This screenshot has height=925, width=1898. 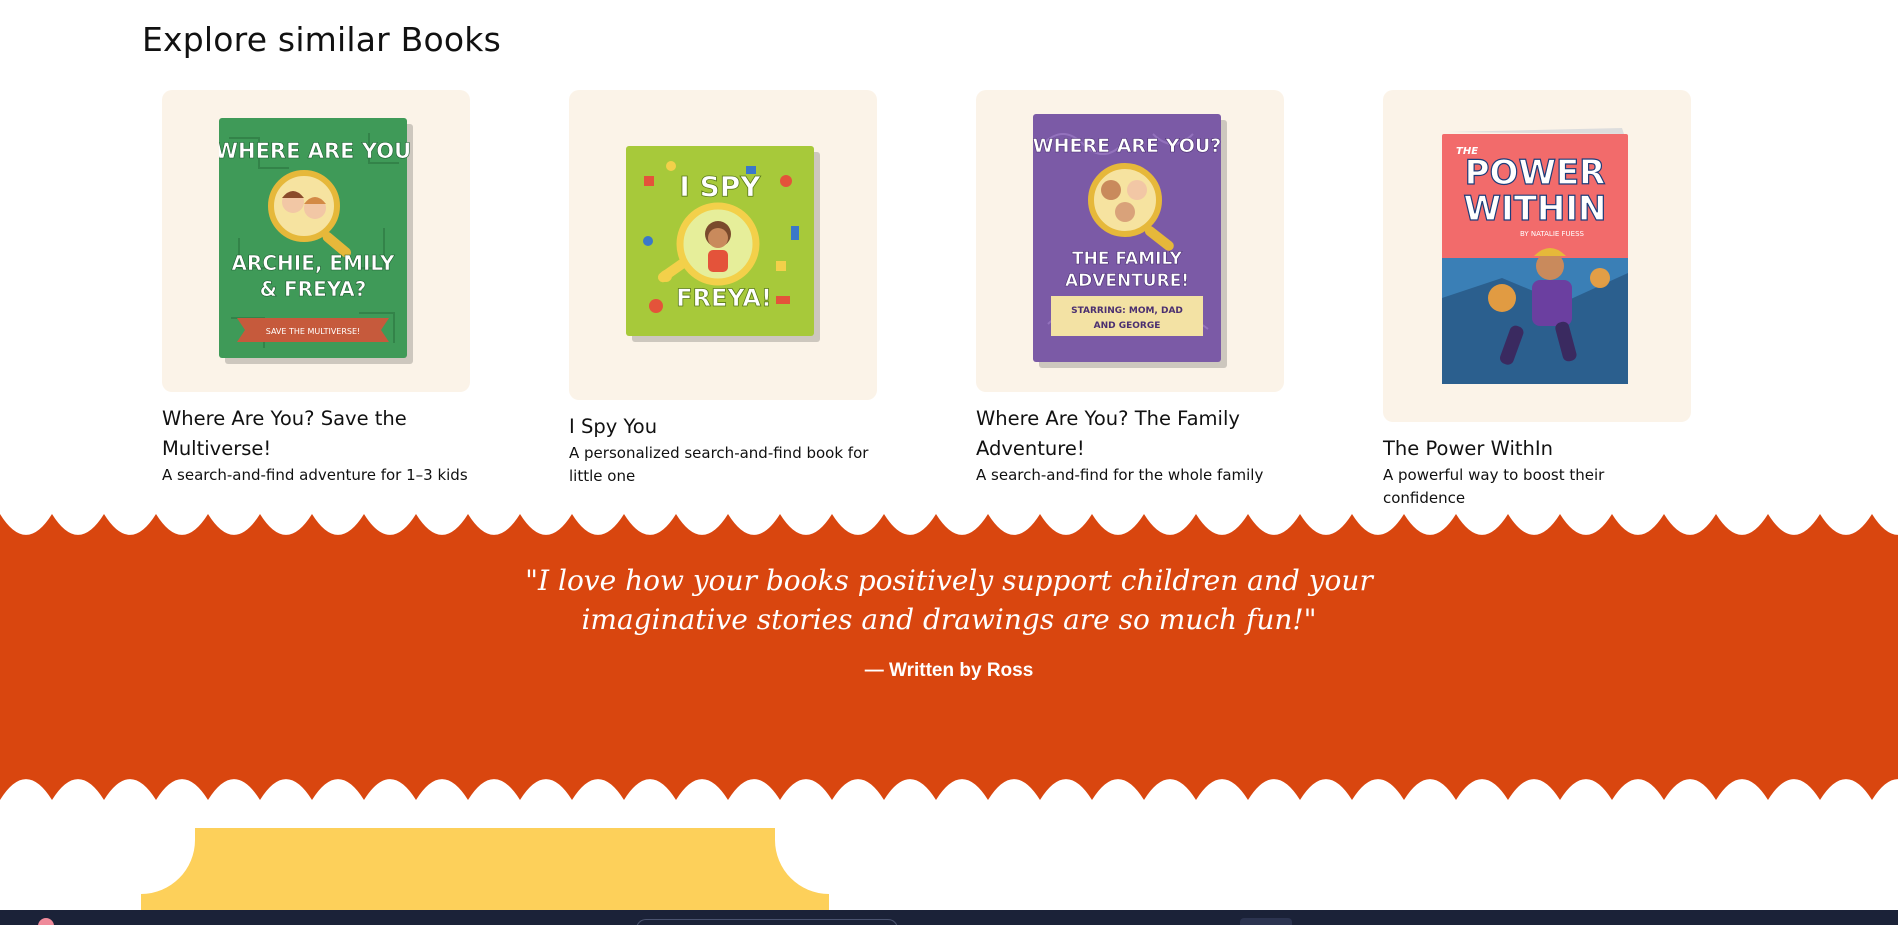 I want to click on cover-text-line2: WITHIN, so click(x=1535, y=209).